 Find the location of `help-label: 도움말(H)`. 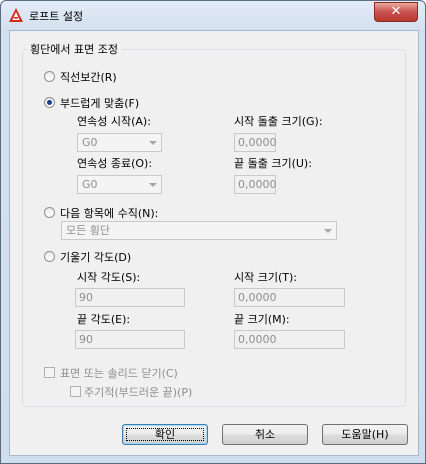

help-label: 도움말(H) is located at coordinates (365, 434).